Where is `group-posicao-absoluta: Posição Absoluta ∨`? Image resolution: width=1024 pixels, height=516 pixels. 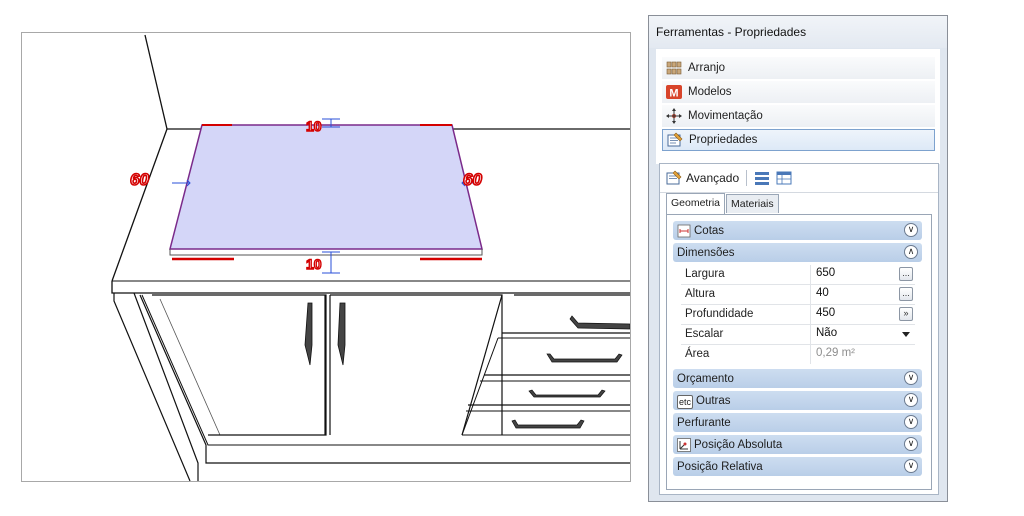 group-posicao-absoluta: Posição Absoluta ∨ is located at coordinates (797, 444).